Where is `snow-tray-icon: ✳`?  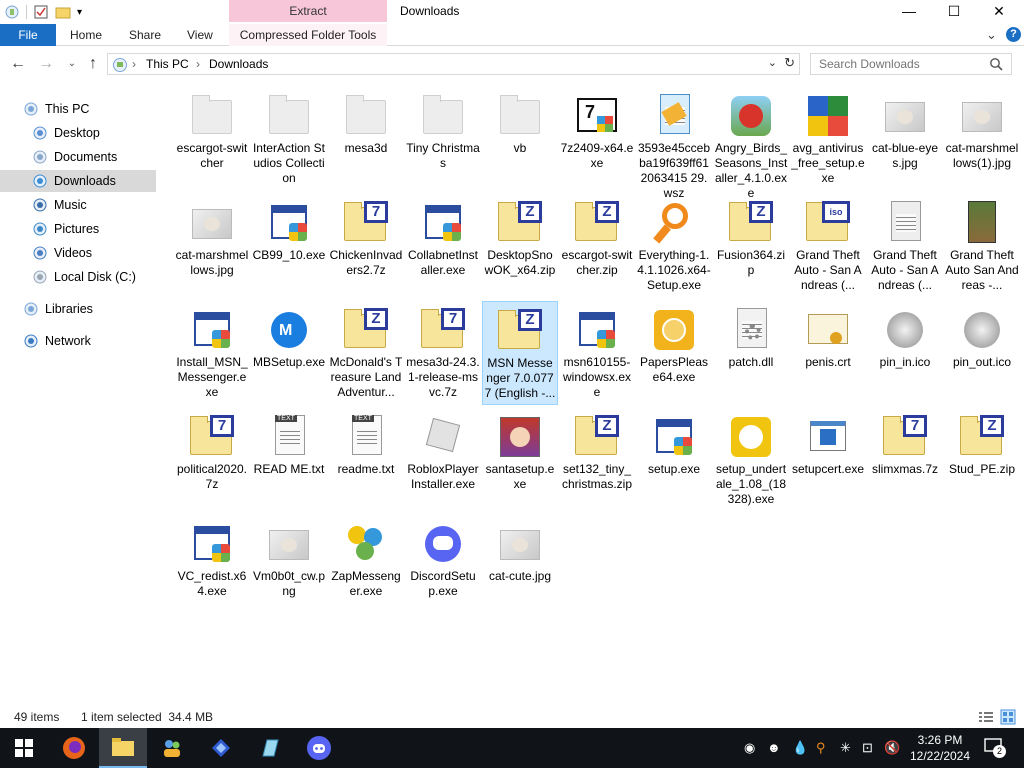 snow-tray-icon: ✳ is located at coordinates (845, 748).